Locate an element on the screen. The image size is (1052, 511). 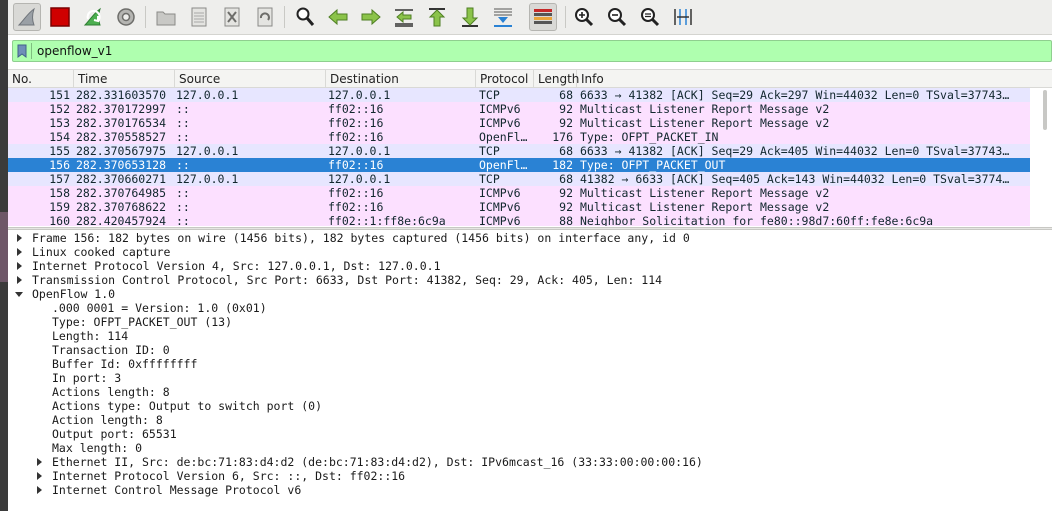
start-capture-button is located at coordinates (27, 17).